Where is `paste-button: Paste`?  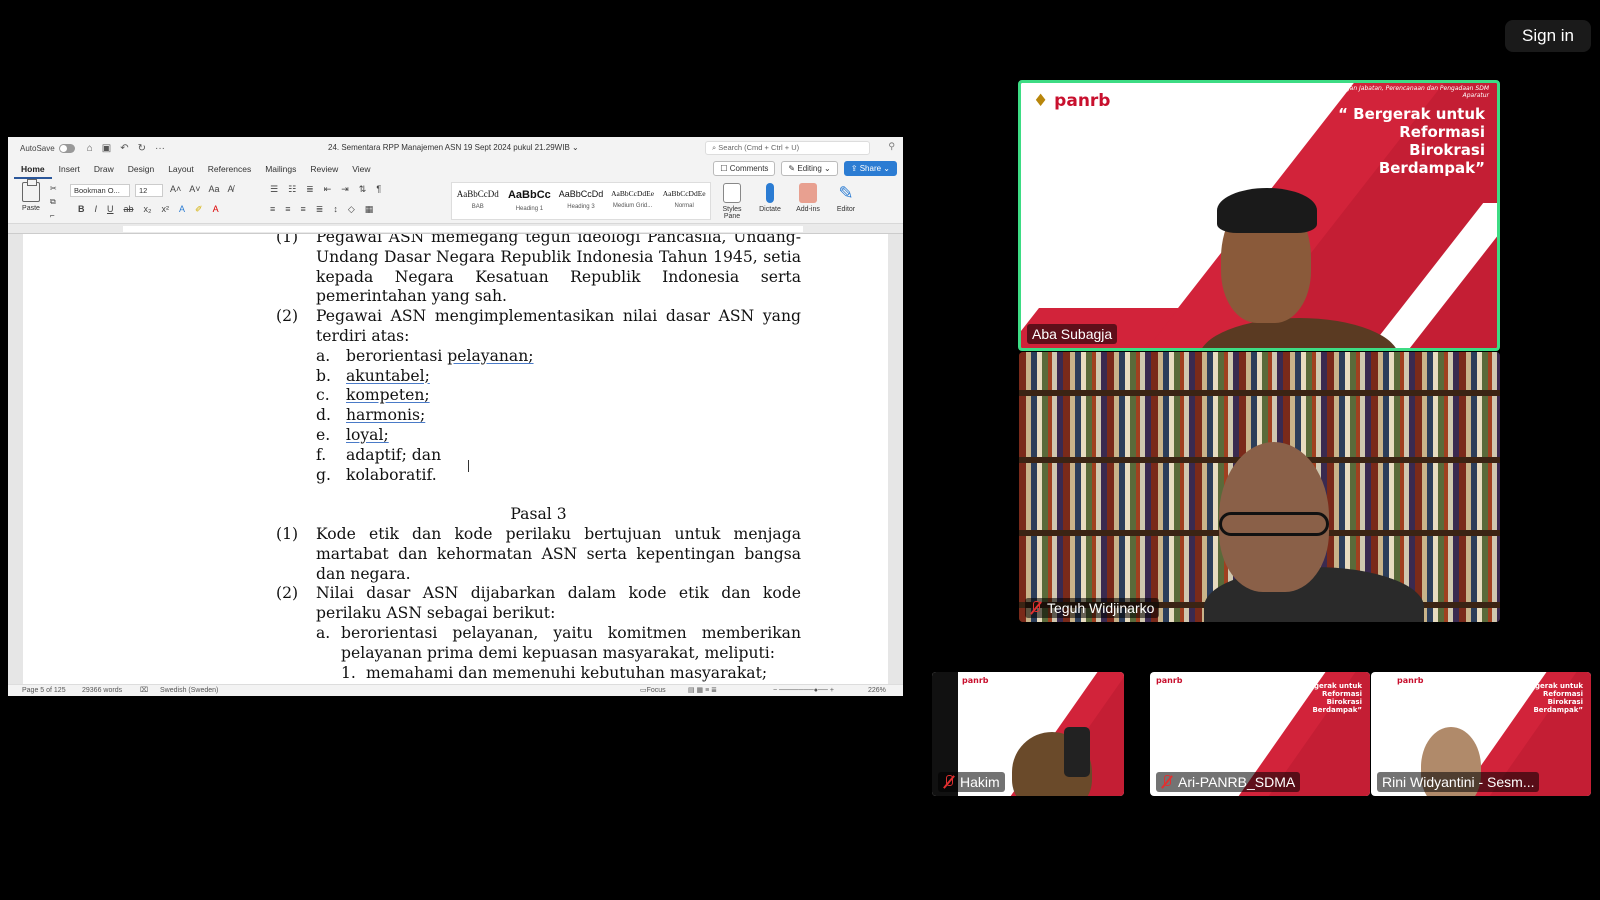
paste-button: Paste is located at coordinates (31, 195).